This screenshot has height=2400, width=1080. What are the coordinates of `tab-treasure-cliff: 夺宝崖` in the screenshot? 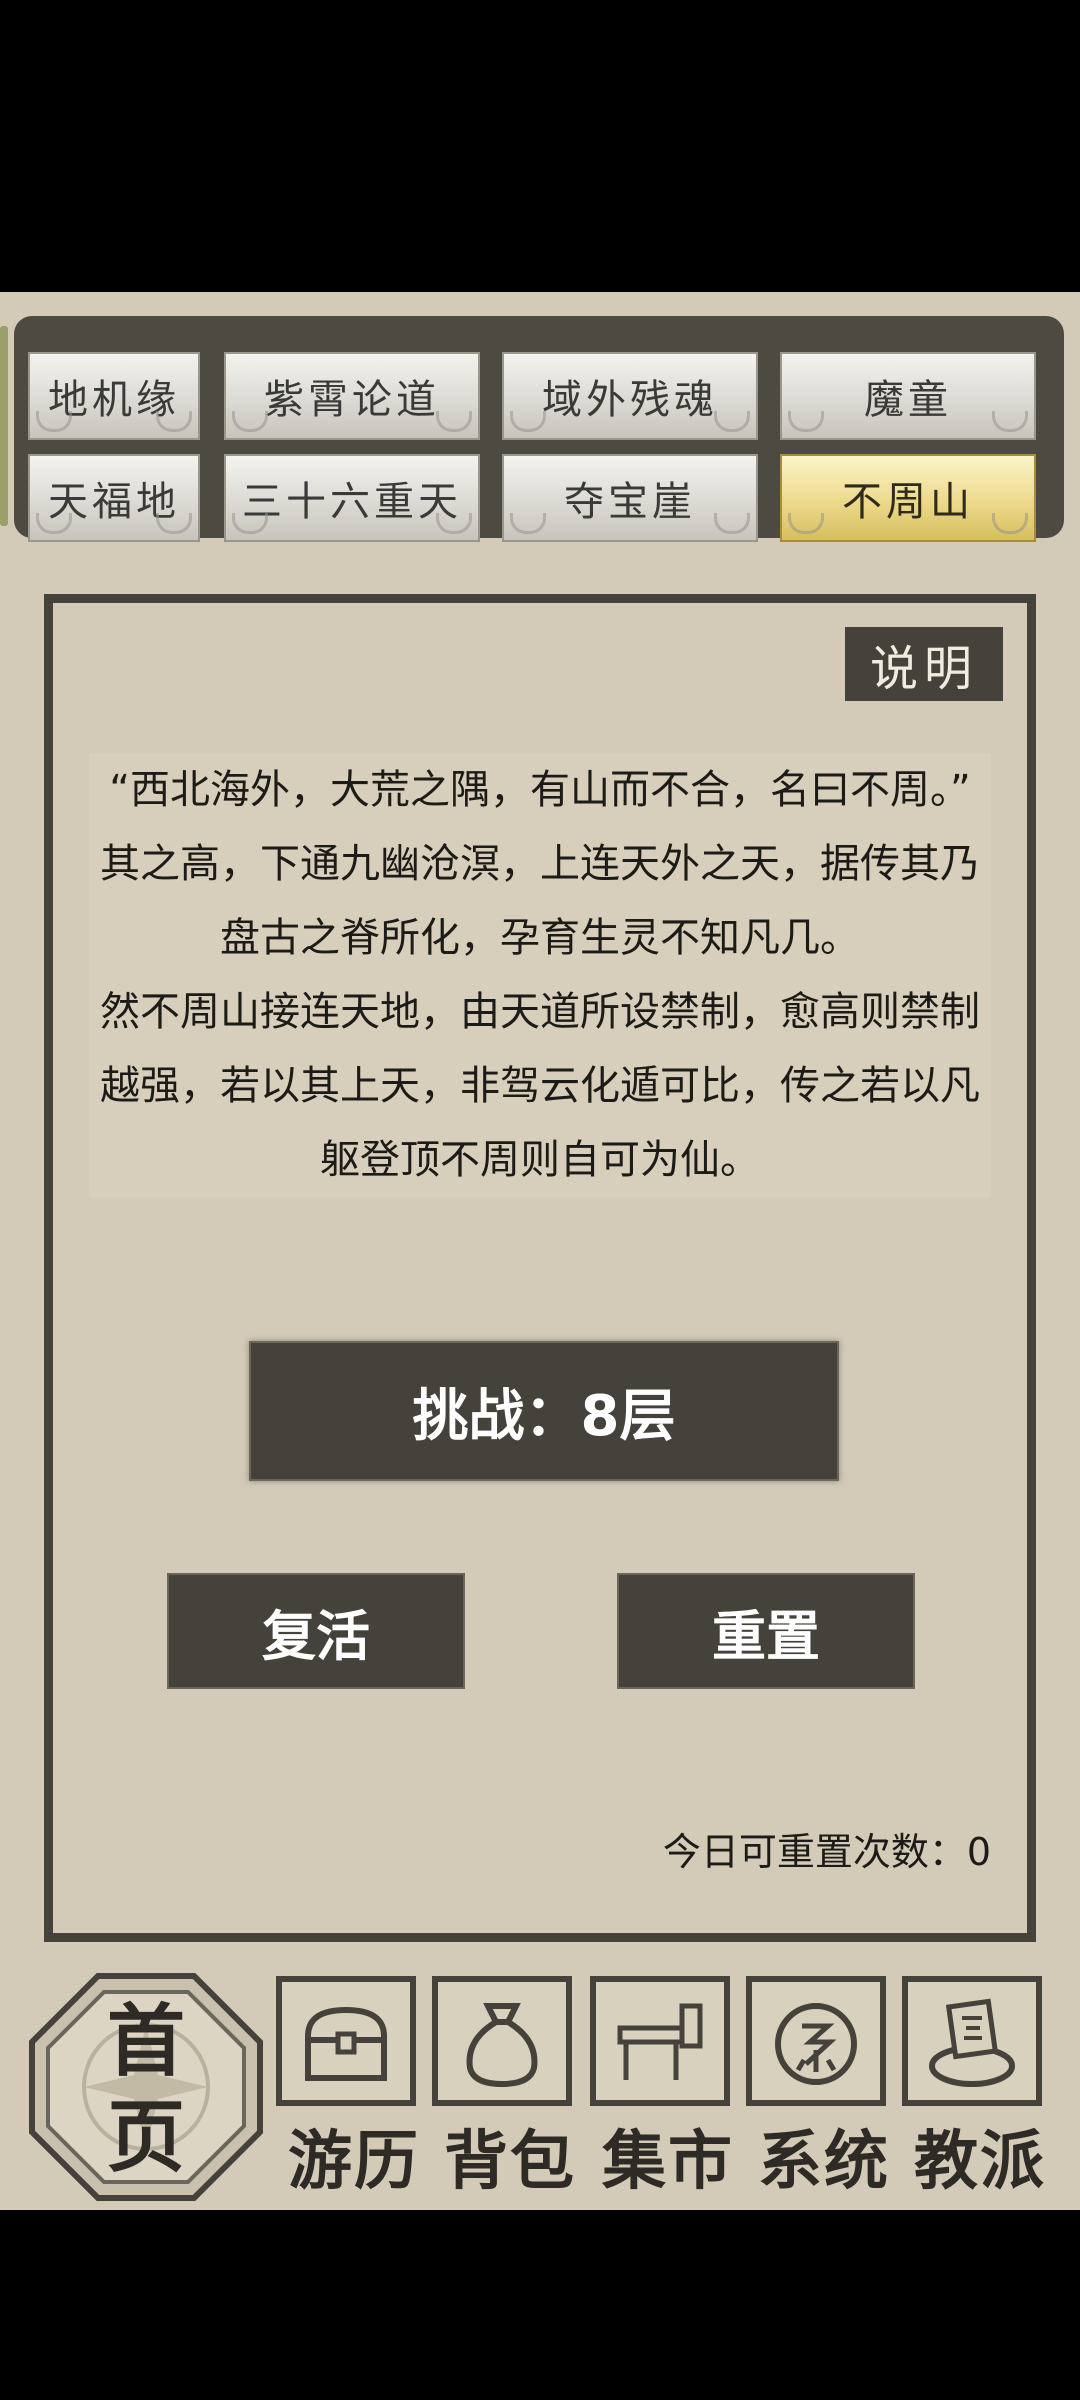 It's located at (630, 498).